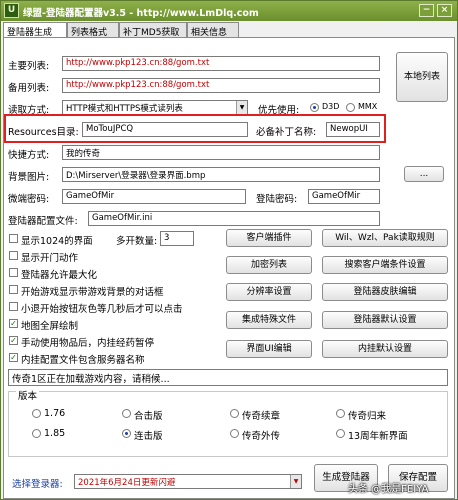  Describe the element at coordinates (177, 238) in the screenshot. I see `multi-count-input: 3` at that location.